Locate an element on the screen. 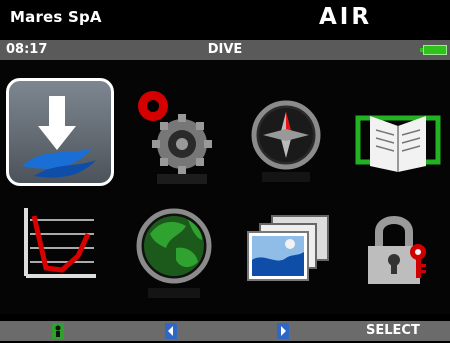 Image resolution: width=450 pixels, height=343 pixels. globe-icon is located at coordinates (174, 253).